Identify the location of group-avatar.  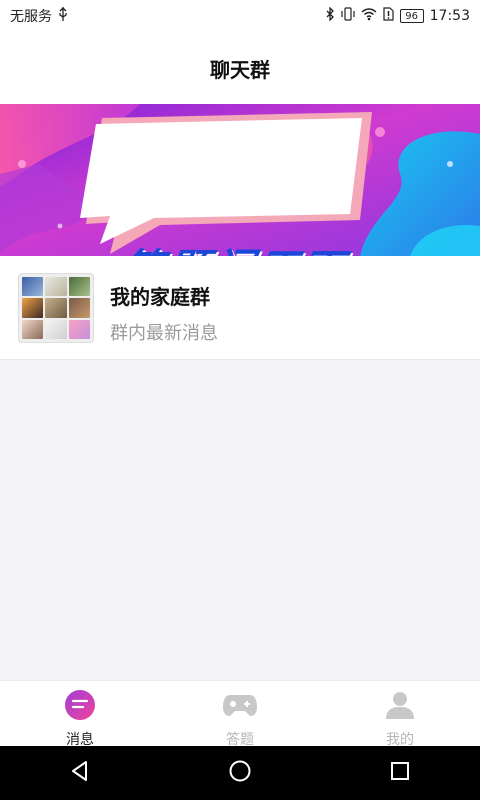
(56, 308).